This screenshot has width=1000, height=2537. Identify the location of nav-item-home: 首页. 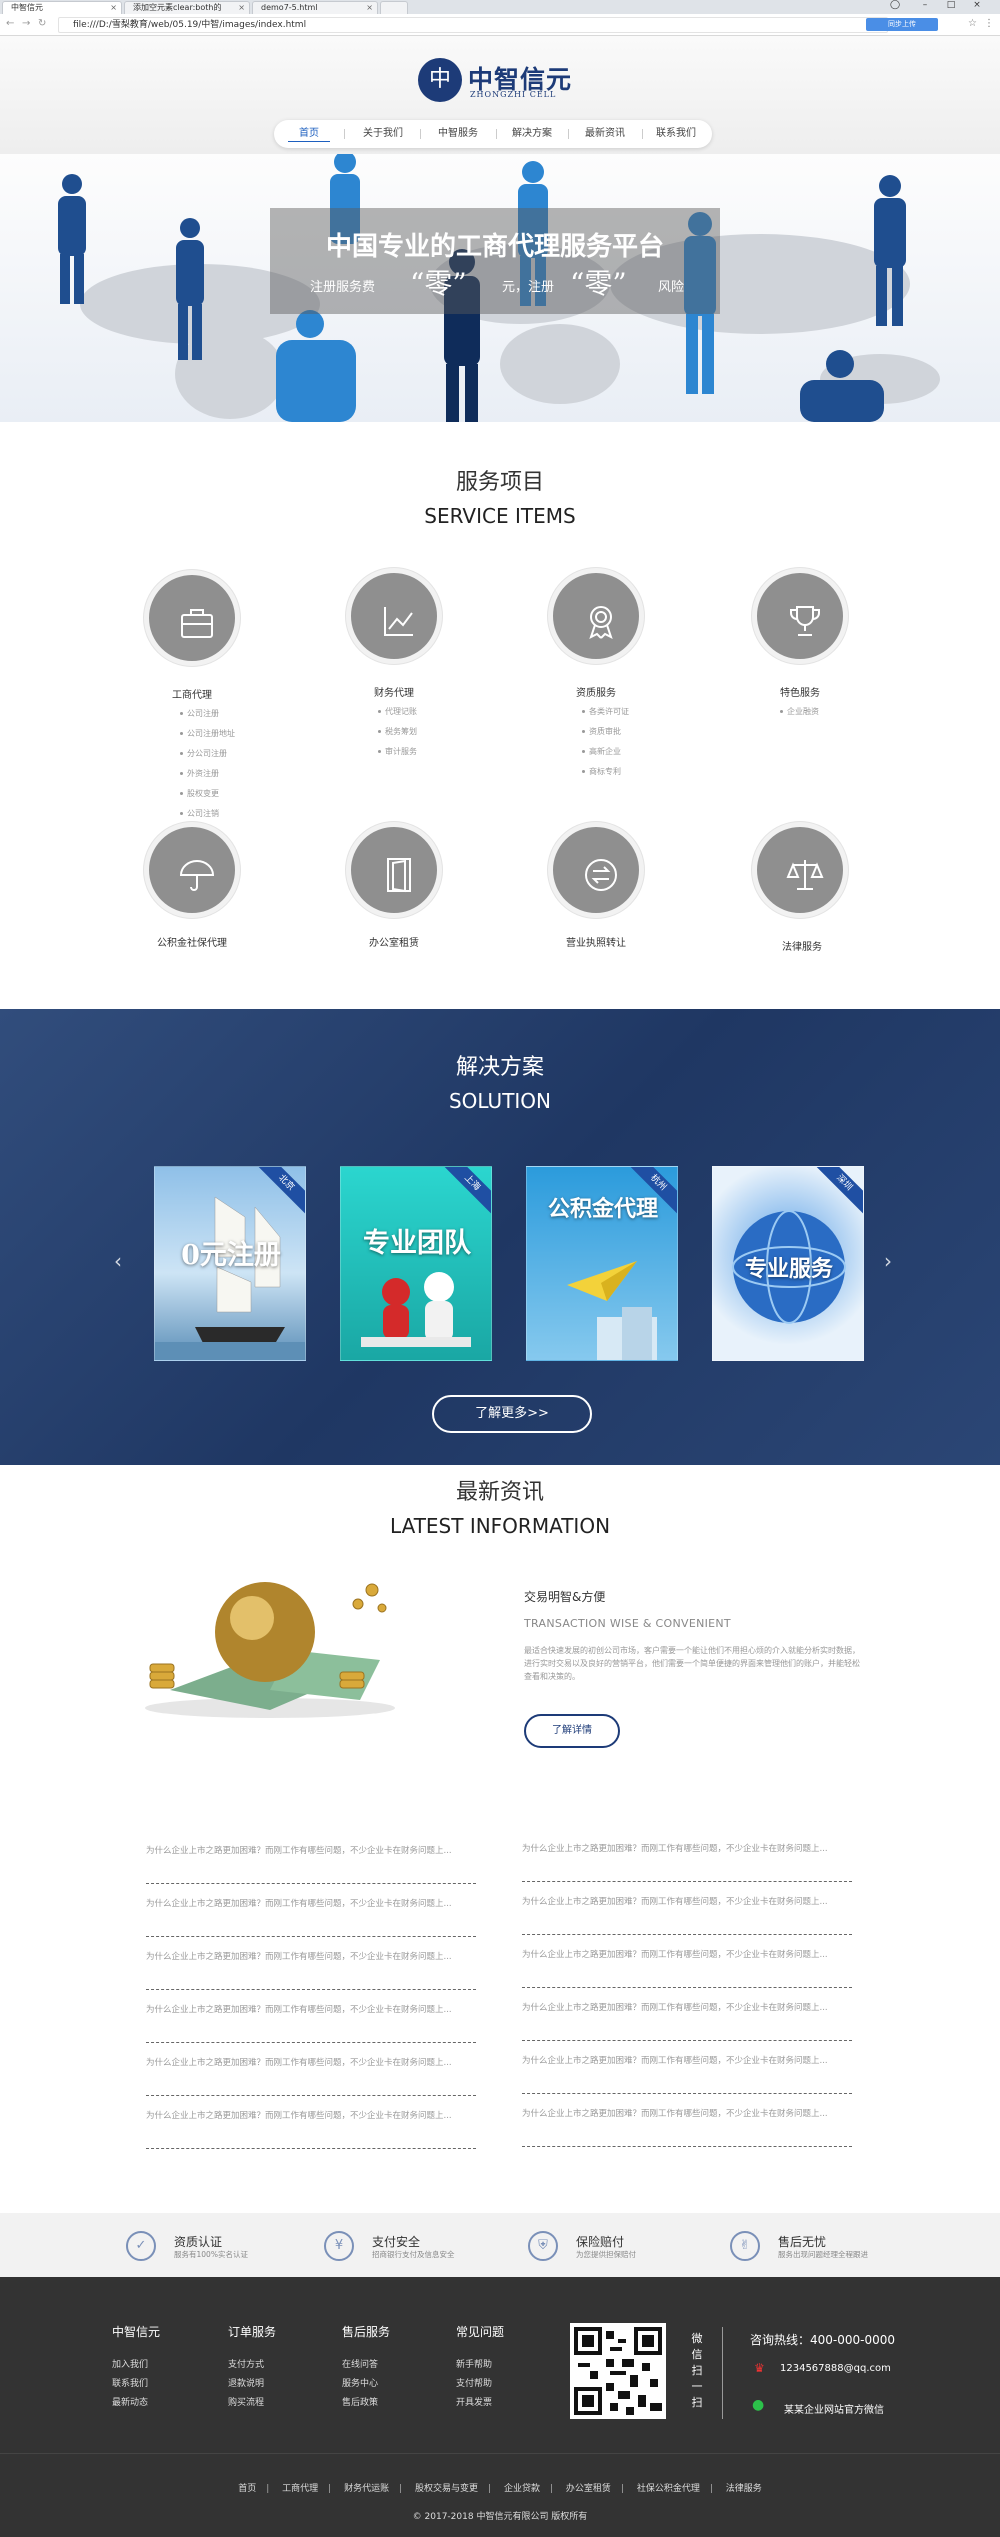
(309, 134).